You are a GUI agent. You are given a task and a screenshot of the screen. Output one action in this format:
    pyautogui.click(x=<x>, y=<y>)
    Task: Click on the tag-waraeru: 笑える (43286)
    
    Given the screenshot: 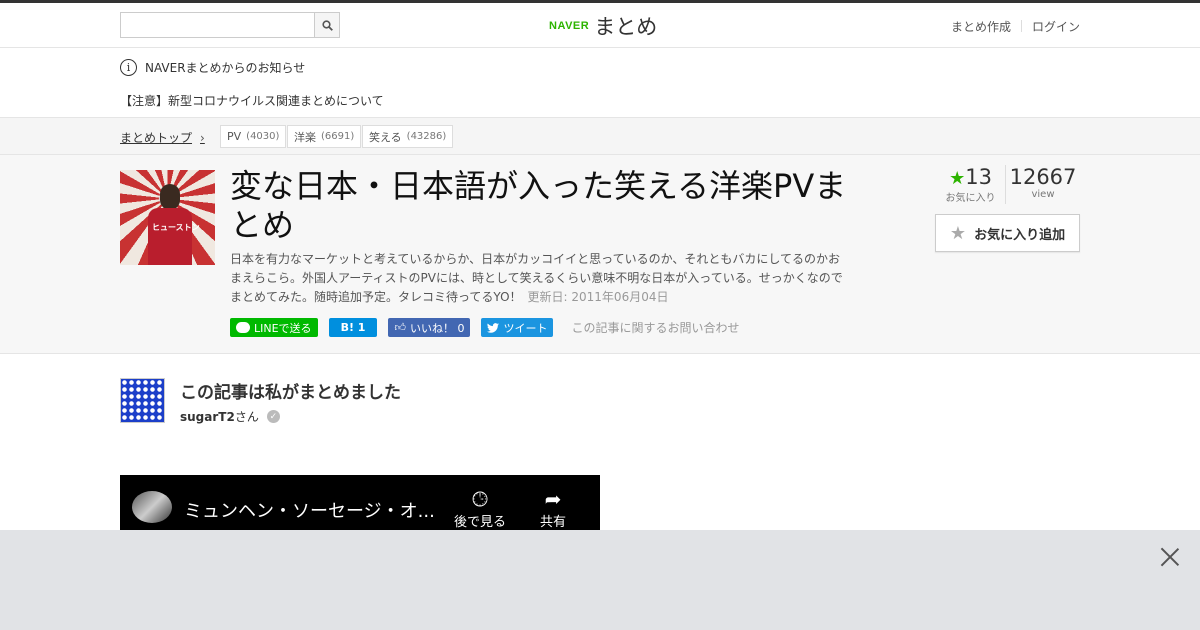 What is the action you would take?
    pyautogui.click(x=408, y=136)
    